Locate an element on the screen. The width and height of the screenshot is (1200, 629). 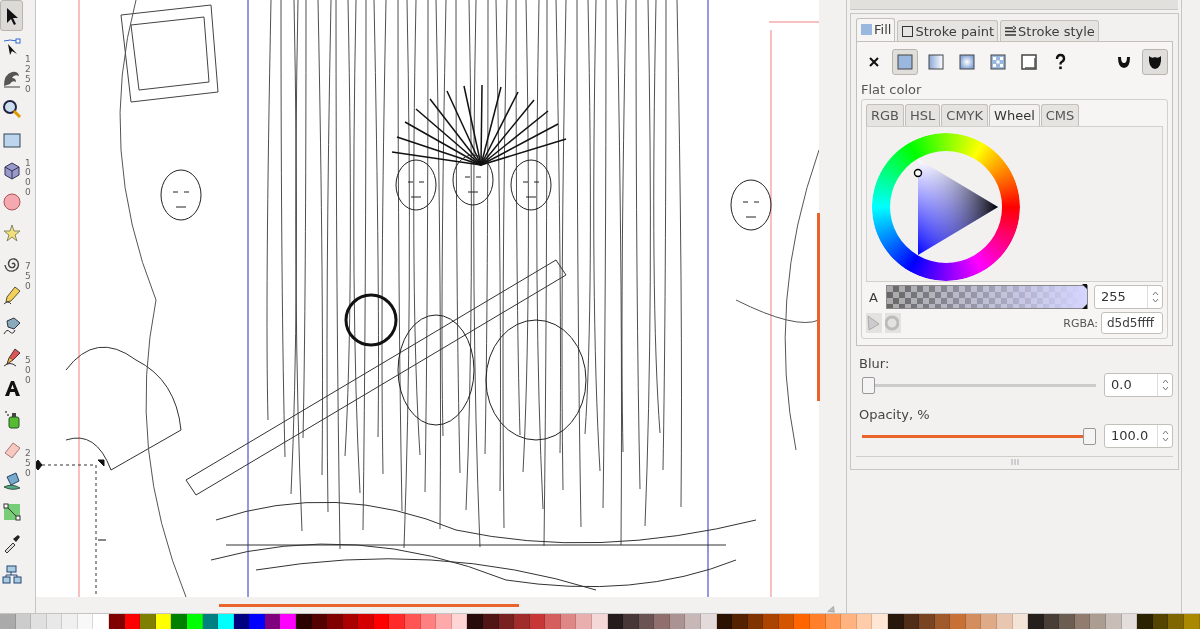
ruler-label: 500 is located at coordinates (28, 370).